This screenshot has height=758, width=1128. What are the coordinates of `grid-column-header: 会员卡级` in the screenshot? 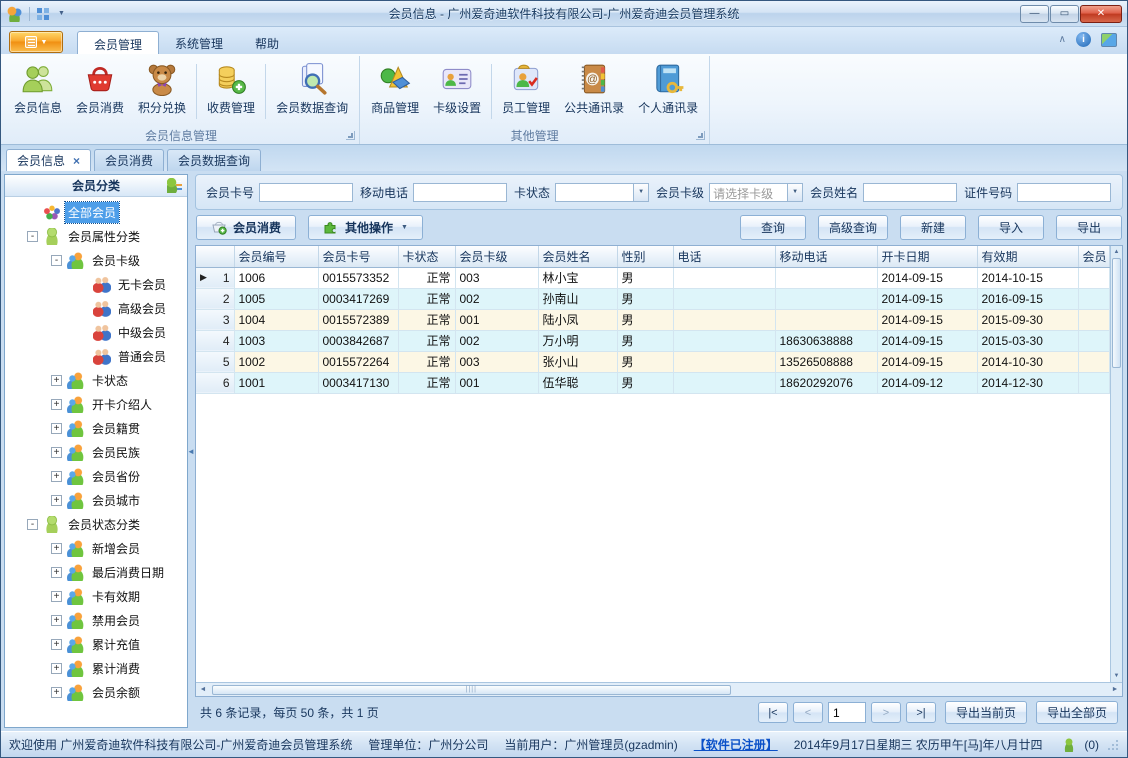 It's located at (497, 257).